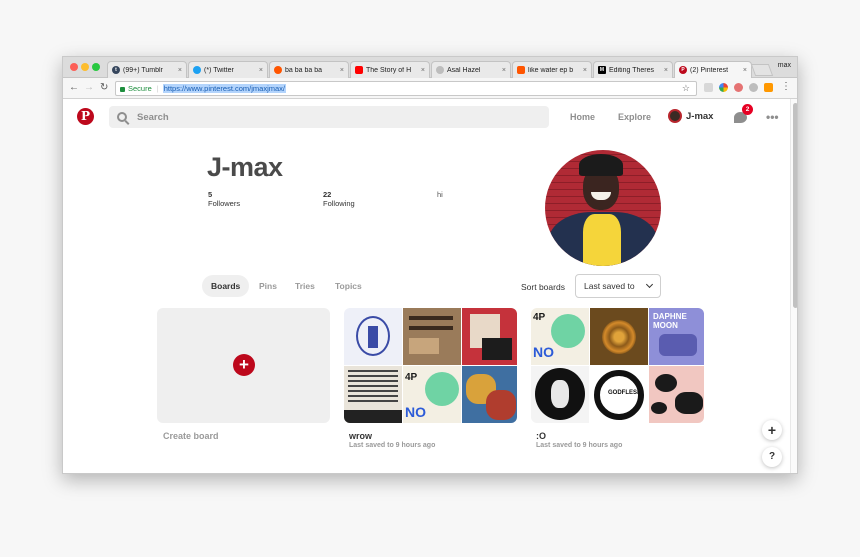 The height and width of the screenshot is (557, 860). Describe the element at coordinates (327, 194) in the screenshot. I see `following-count: 22` at that location.